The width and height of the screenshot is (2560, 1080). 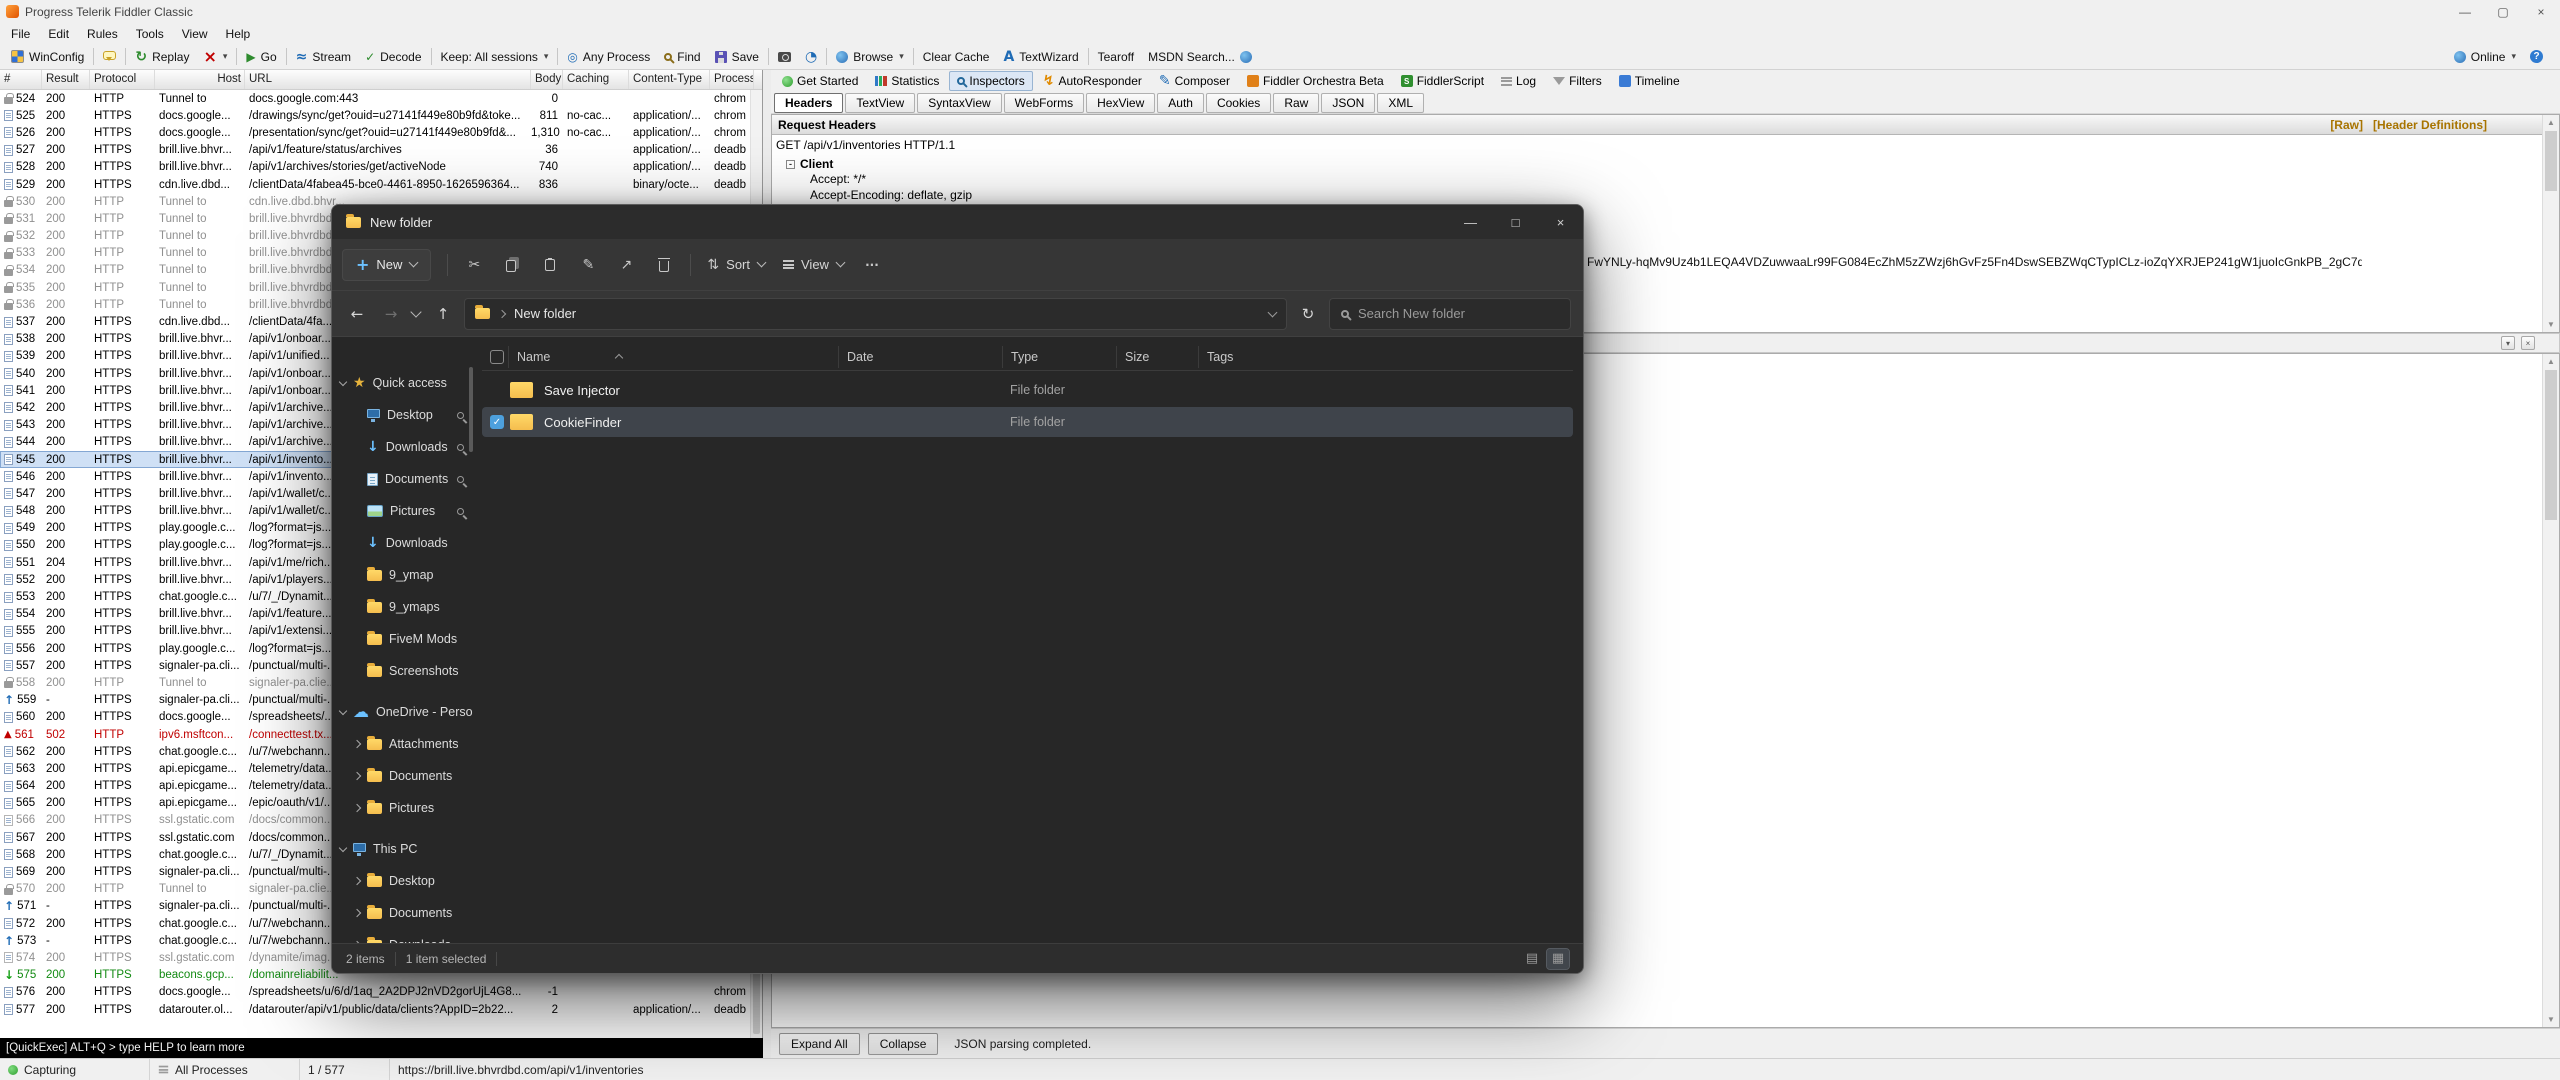 What do you see at coordinates (122, 79) in the screenshot?
I see `session-column-protocol: Protocol` at bounding box center [122, 79].